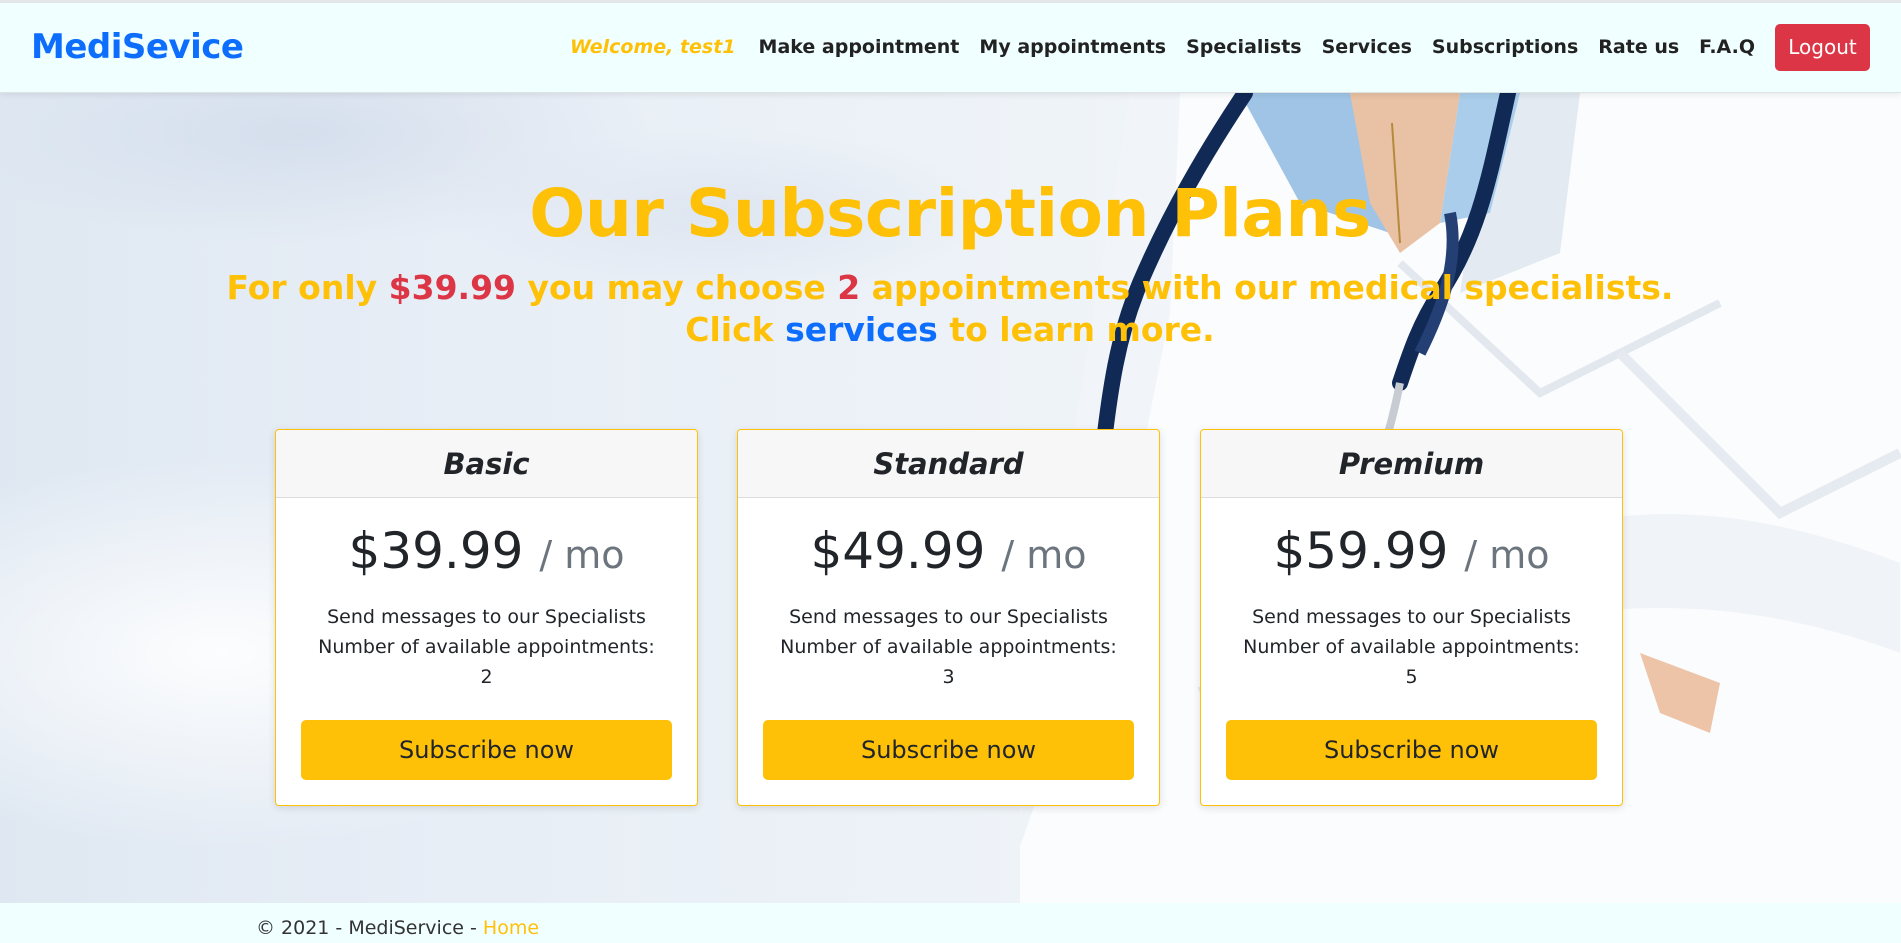 Image resolution: width=1901 pixels, height=943 pixels. What do you see at coordinates (950, 213) in the screenshot?
I see `page-title: Our Subscription Plans` at bounding box center [950, 213].